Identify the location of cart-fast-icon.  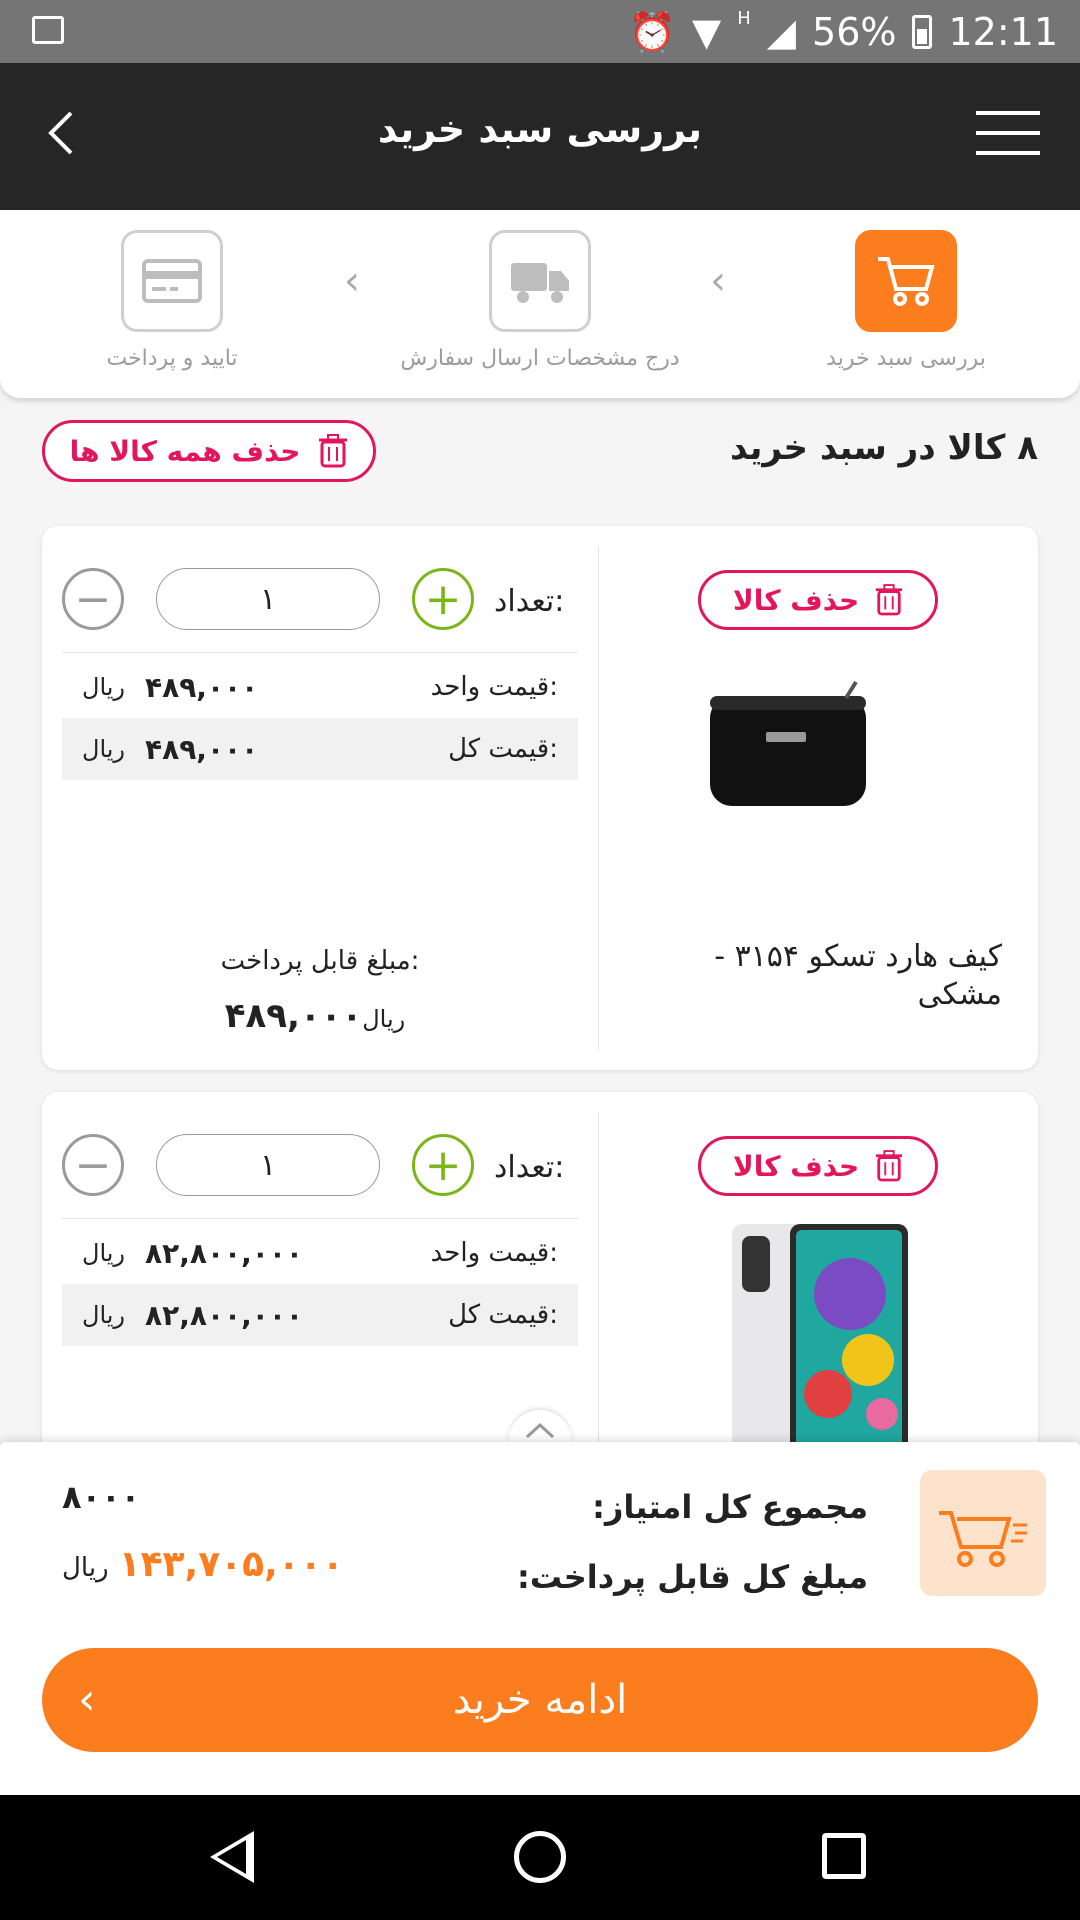
(983, 1539).